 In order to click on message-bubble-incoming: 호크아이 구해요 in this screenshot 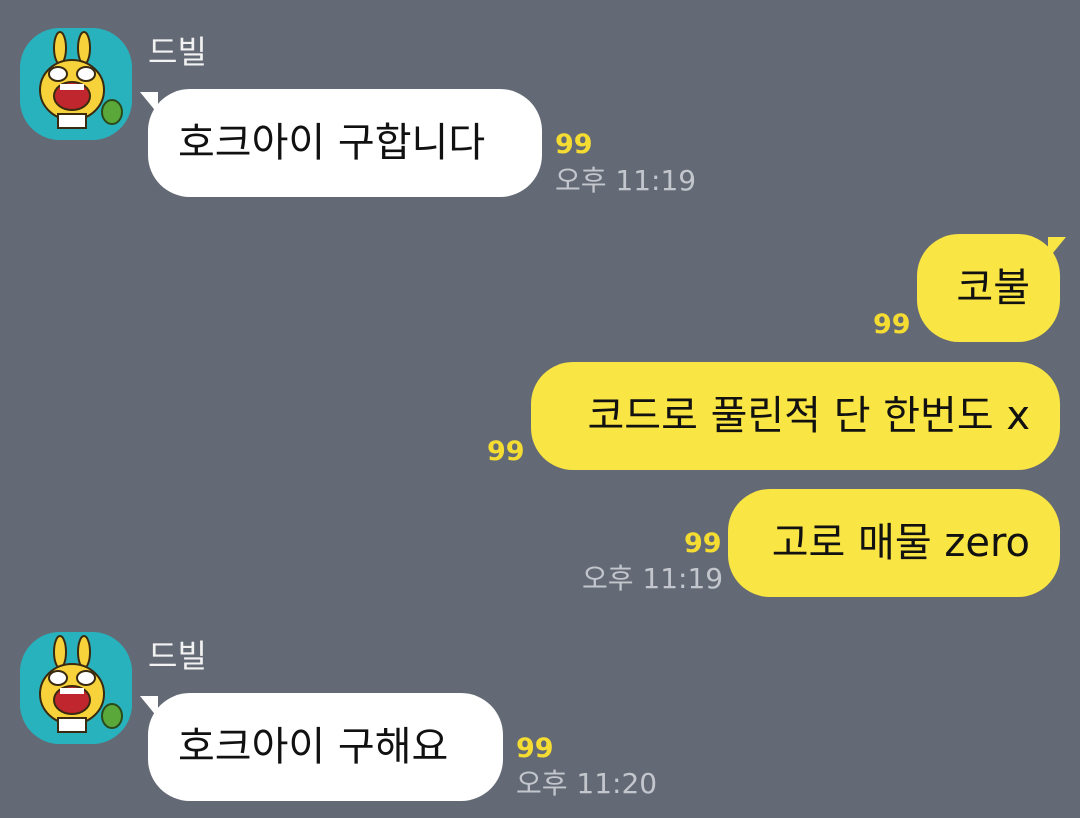, I will do `click(325, 747)`.